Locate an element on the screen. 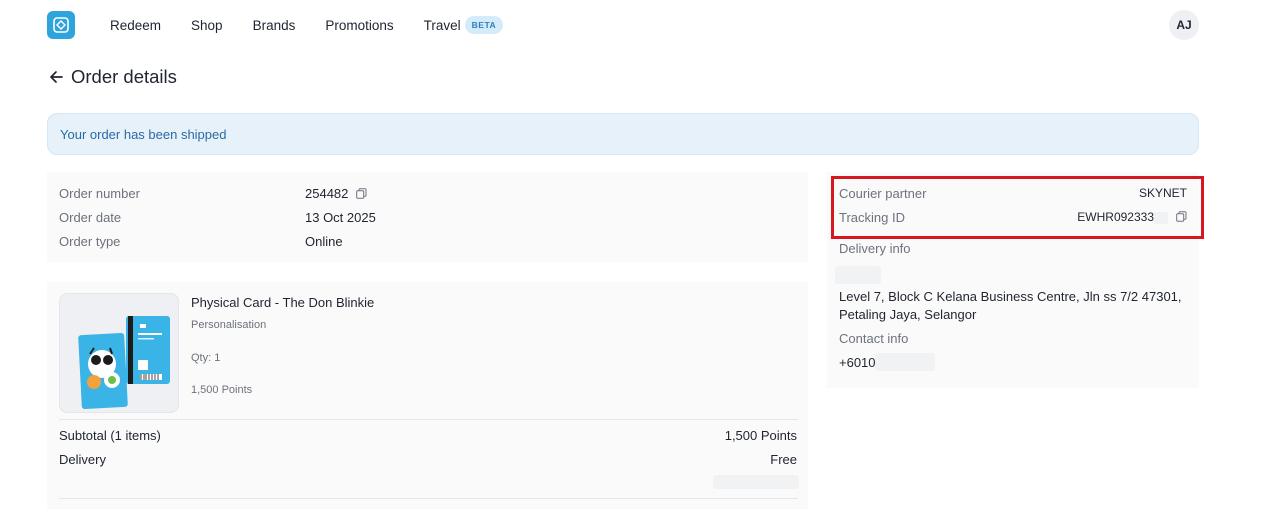  nav-brands: Brands is located at coordinates (274, 25).